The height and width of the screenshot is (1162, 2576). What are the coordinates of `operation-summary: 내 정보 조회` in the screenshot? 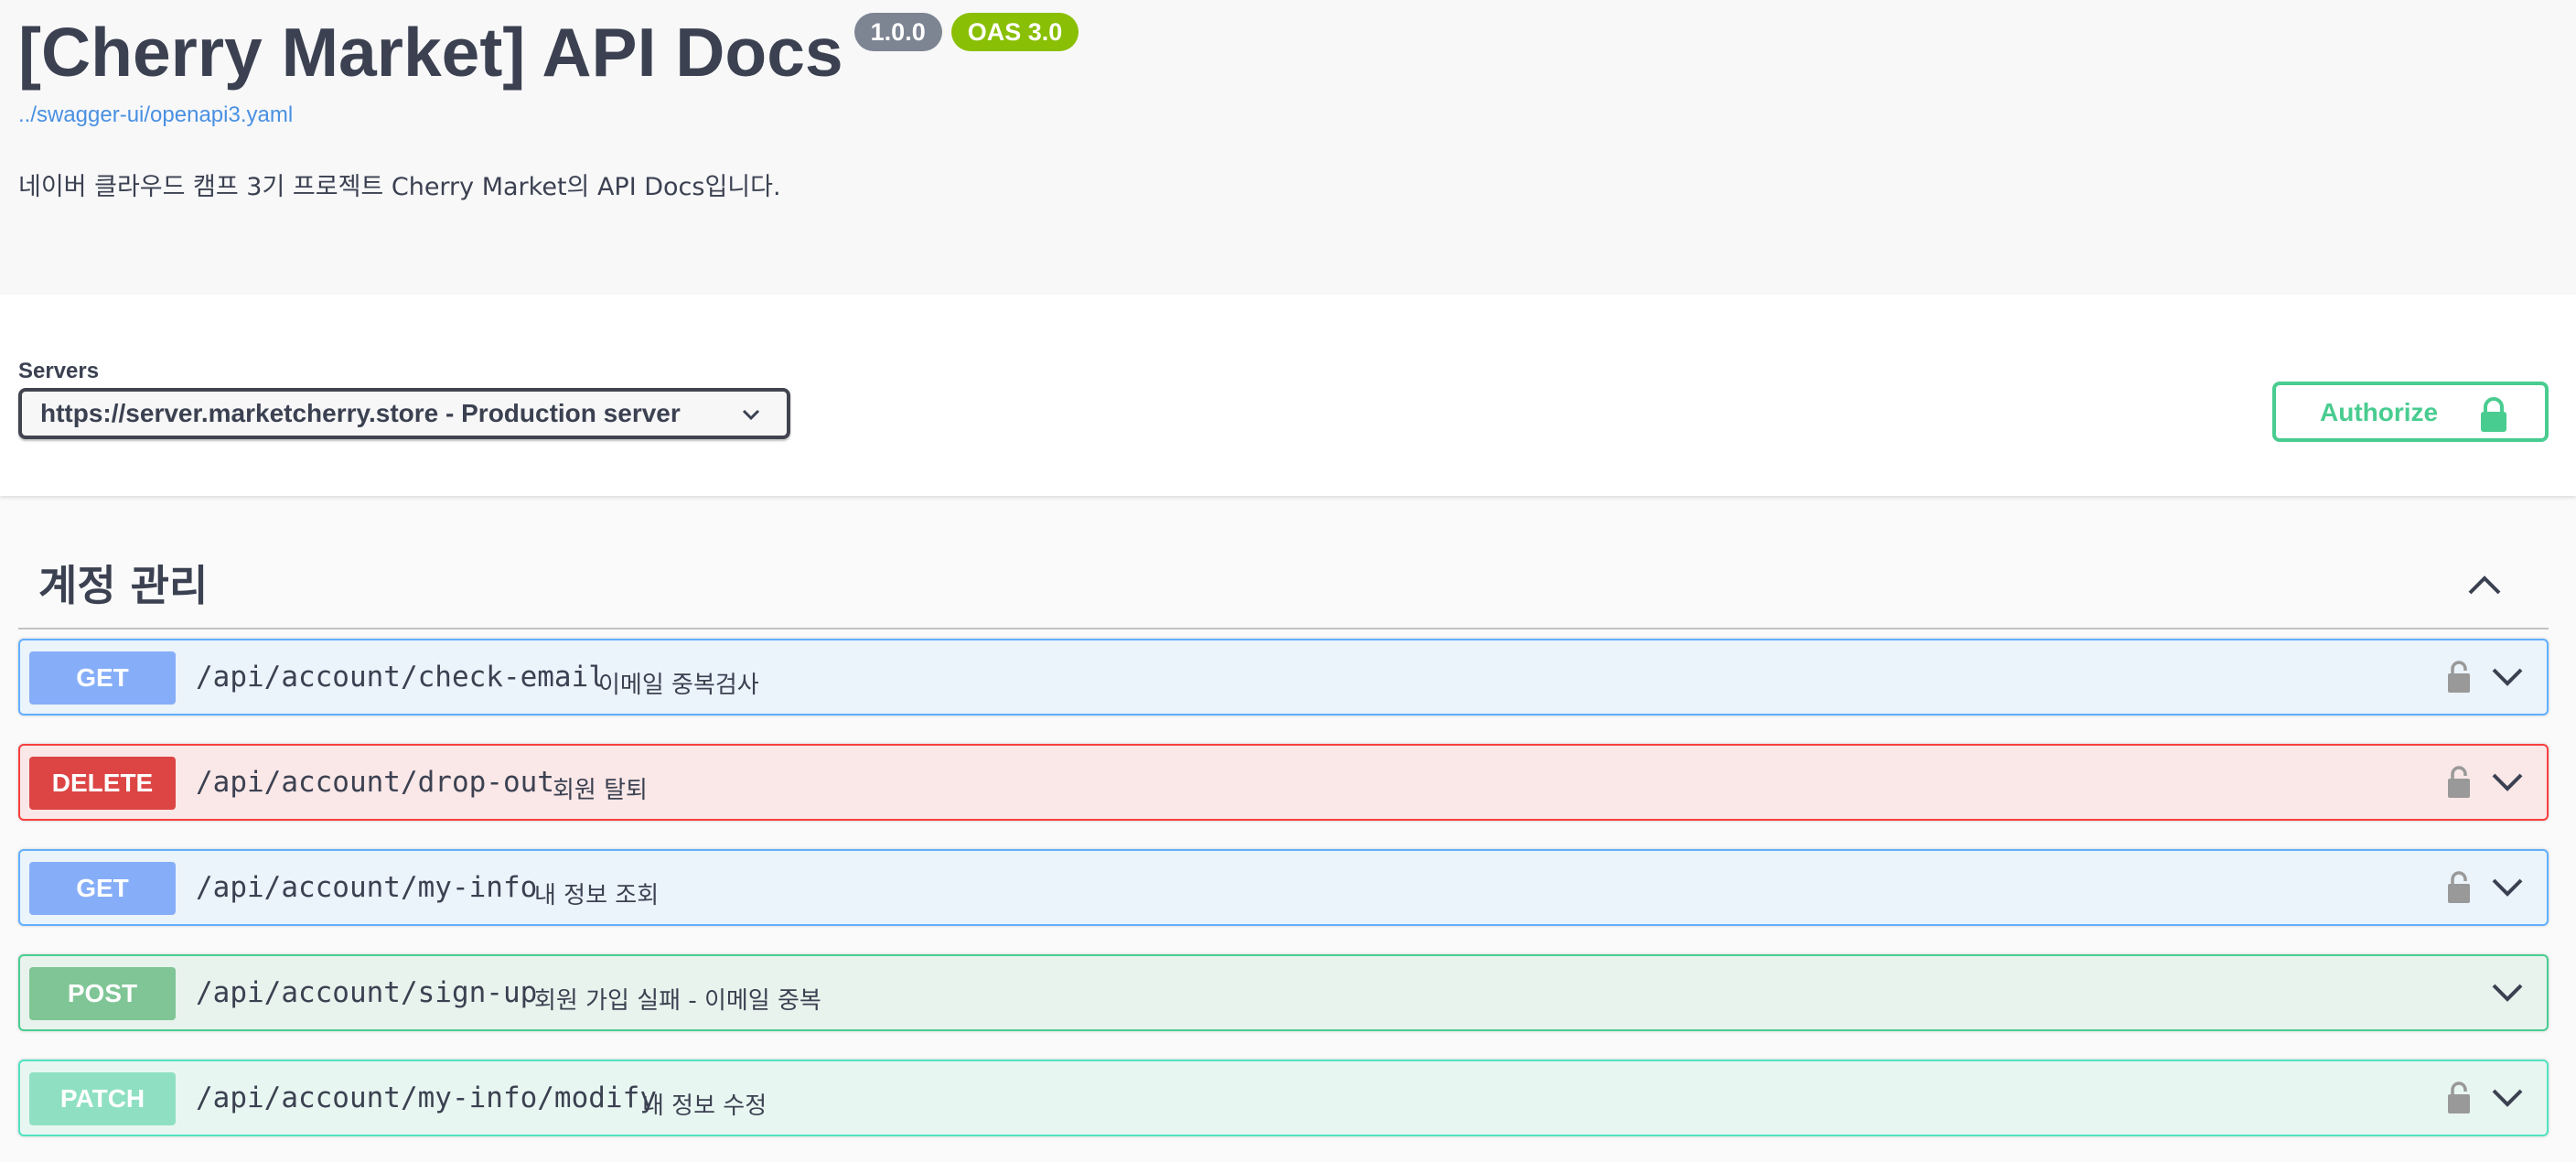 It's located at (597, 895).